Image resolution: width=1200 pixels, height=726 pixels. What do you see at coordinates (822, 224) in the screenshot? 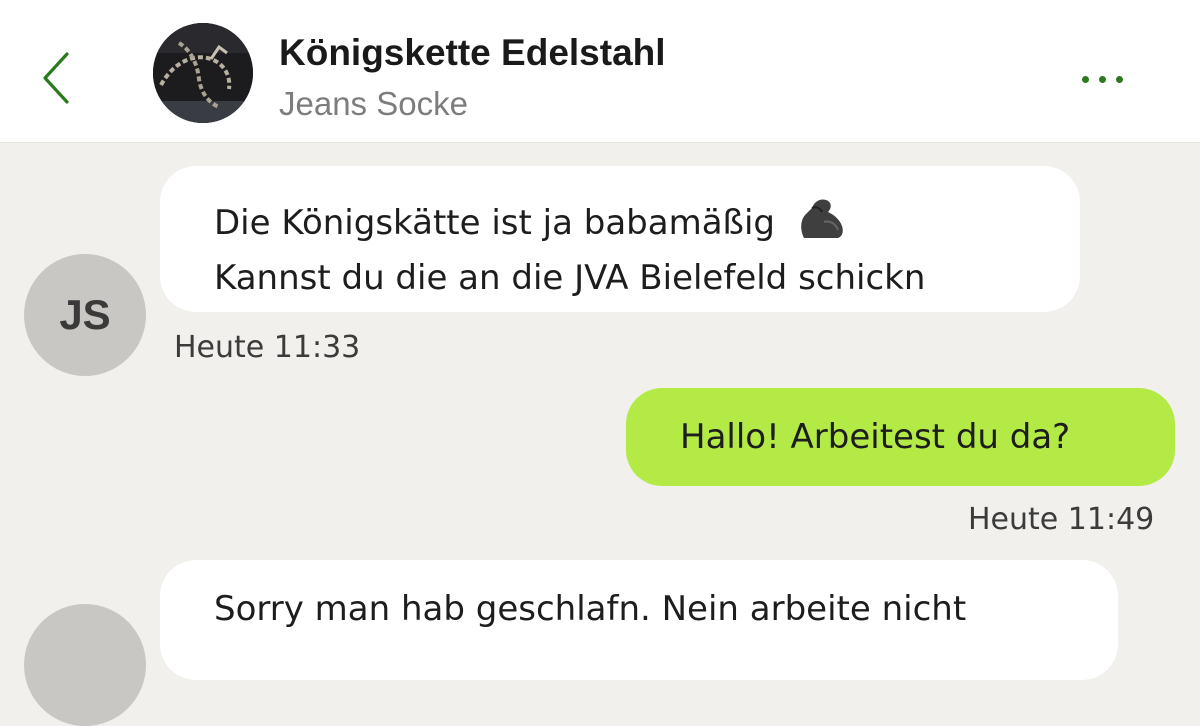
I see `flexed-biceps-icon` at bounding box center [822, 224].